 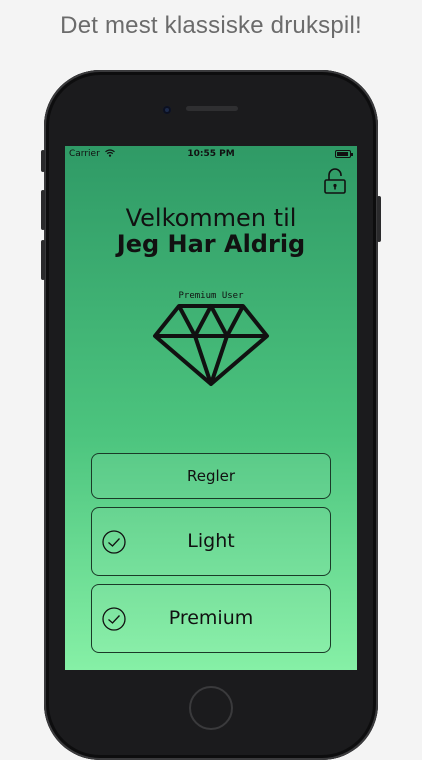 What do you see at coordinates (43, 260) in the screenshot?
I see `volume-down-button` at bounding box center [43, 260].